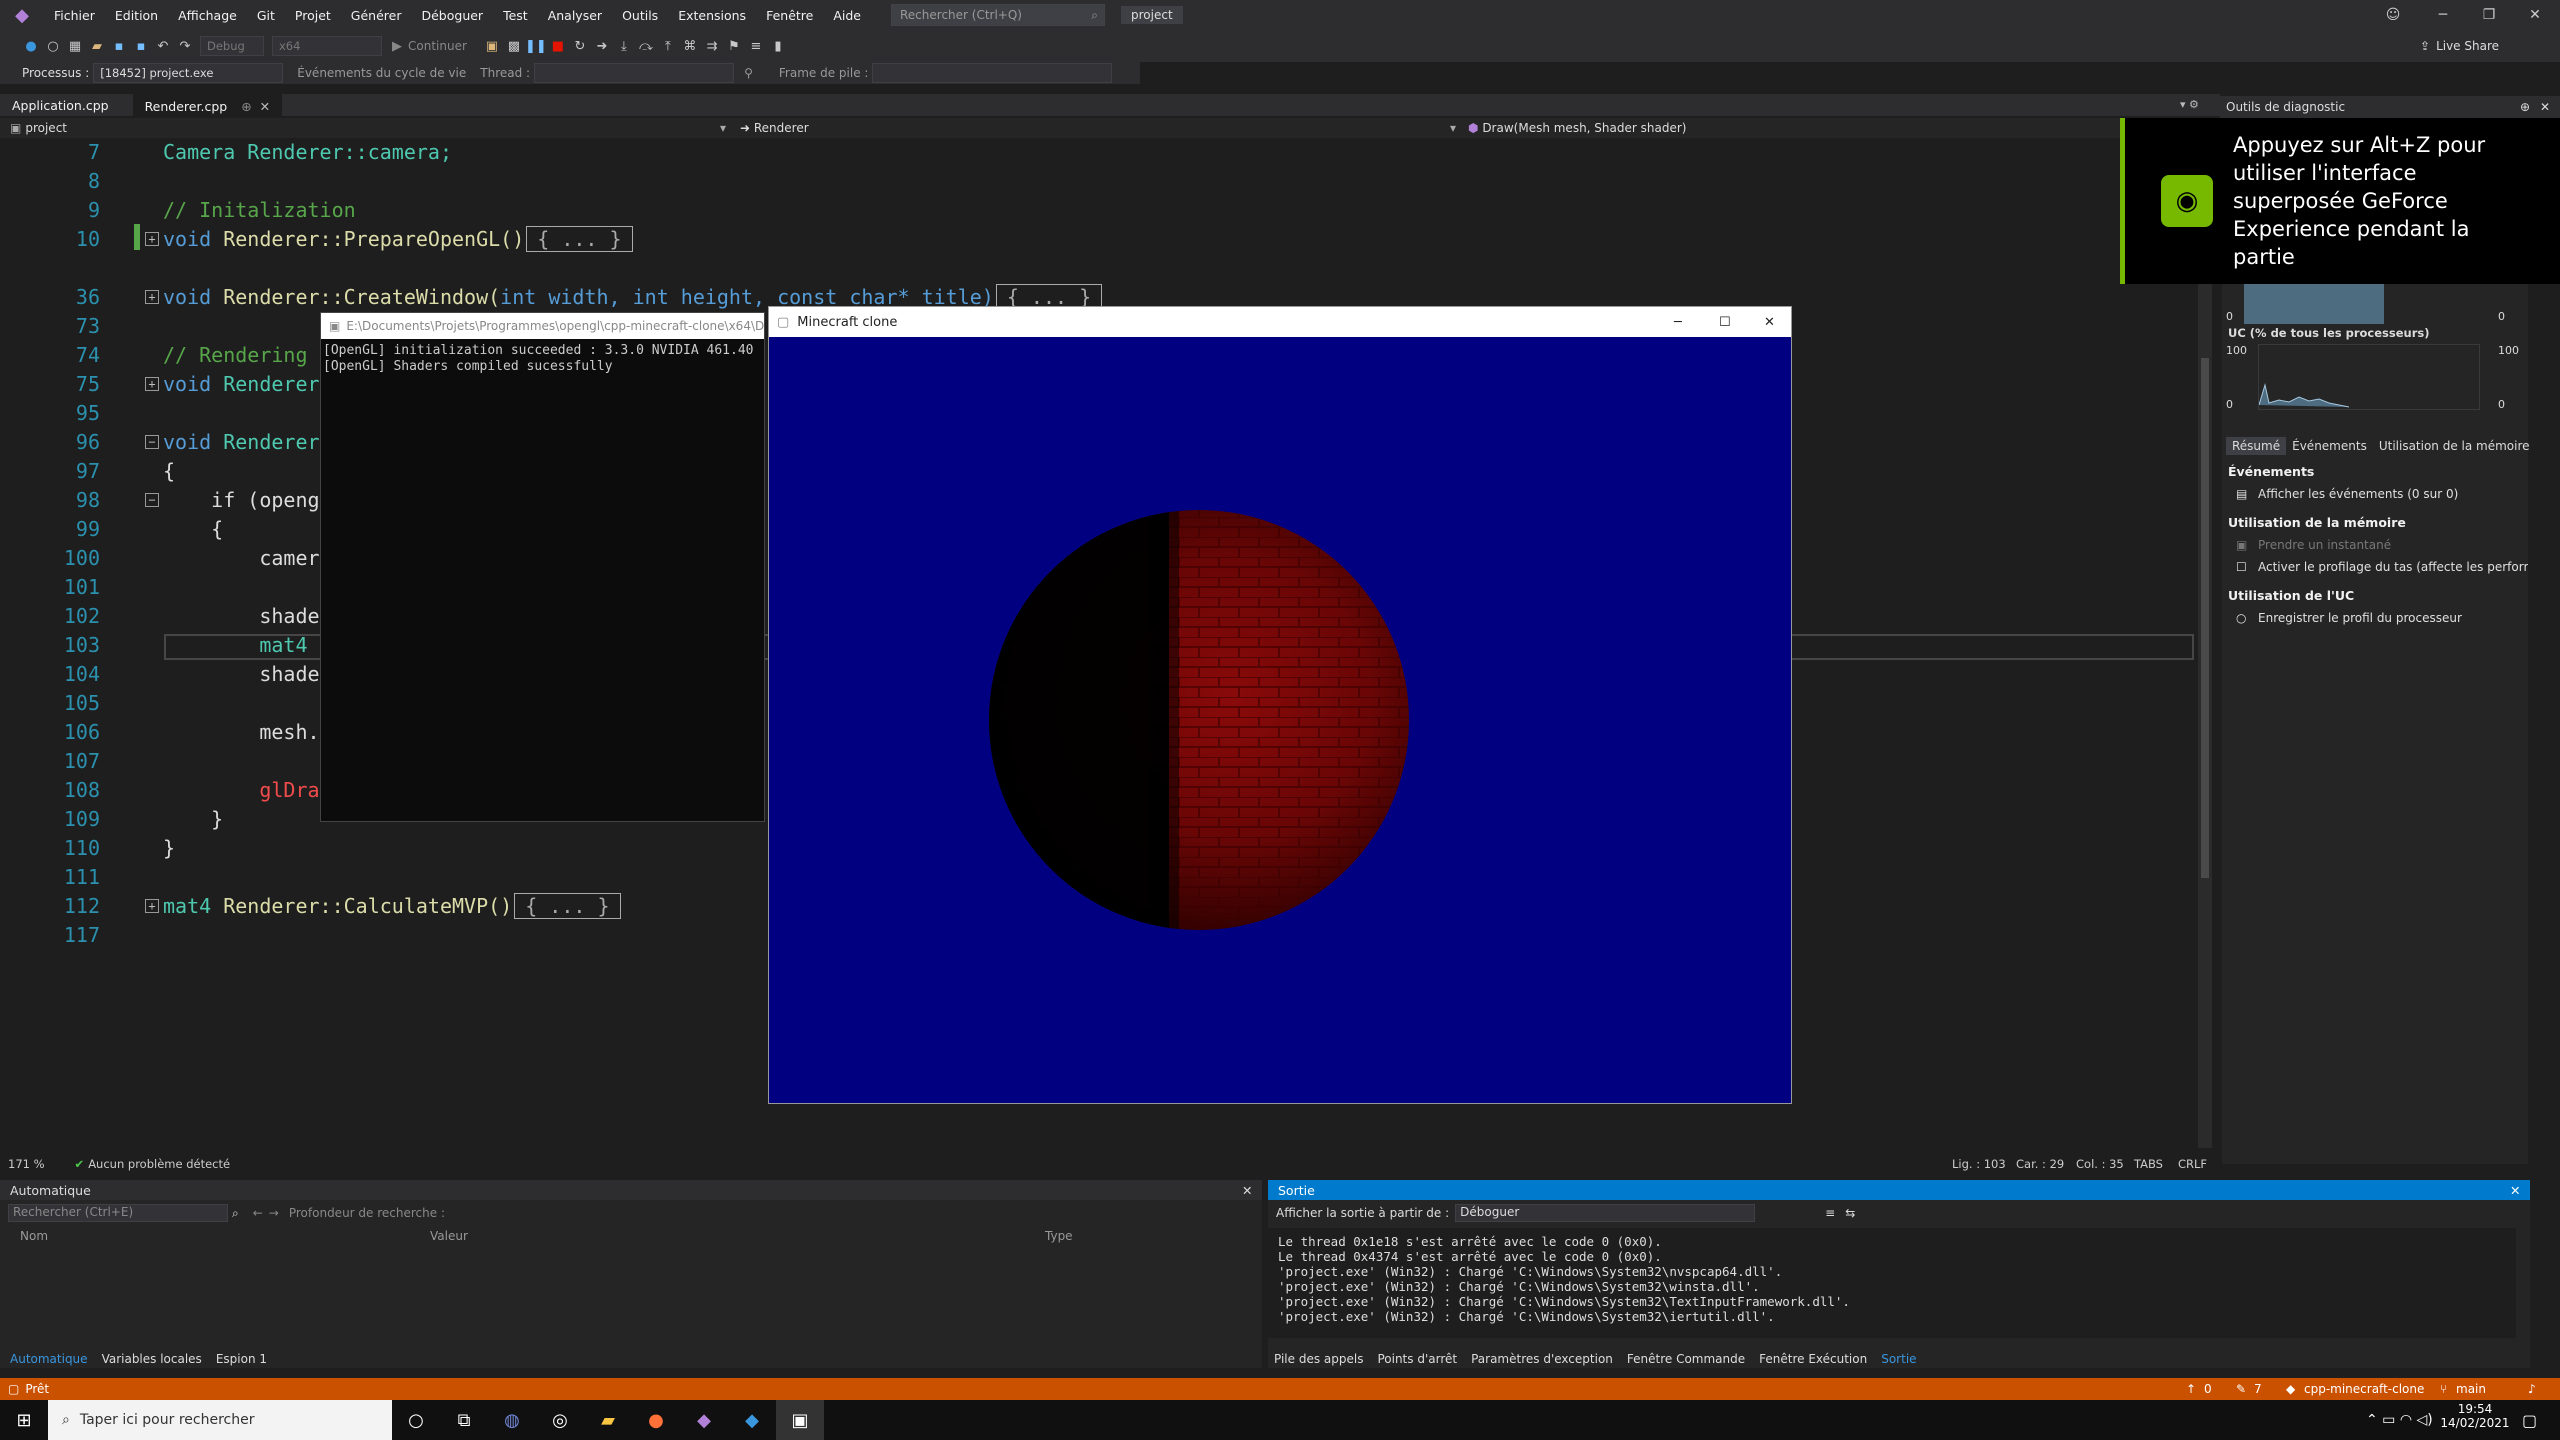 Image resolution: width=2560 pixels, height=1440 pixels. Describe the element at coordinates (560, 1420) in the screenshot. I see `obs-icon: ◎` at that location.